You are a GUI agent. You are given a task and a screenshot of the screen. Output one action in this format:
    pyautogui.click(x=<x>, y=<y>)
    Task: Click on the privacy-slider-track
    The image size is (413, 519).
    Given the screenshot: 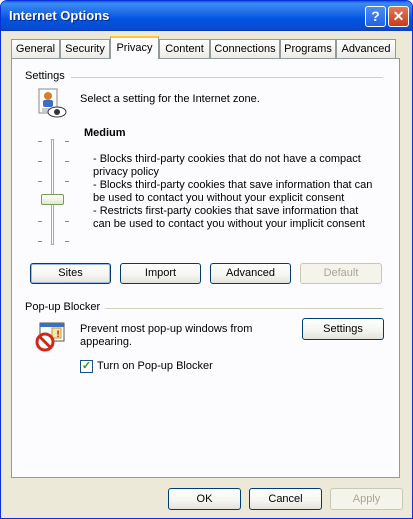 What is the action you would take?
    pyautogui.click(x=52, y=192)
    